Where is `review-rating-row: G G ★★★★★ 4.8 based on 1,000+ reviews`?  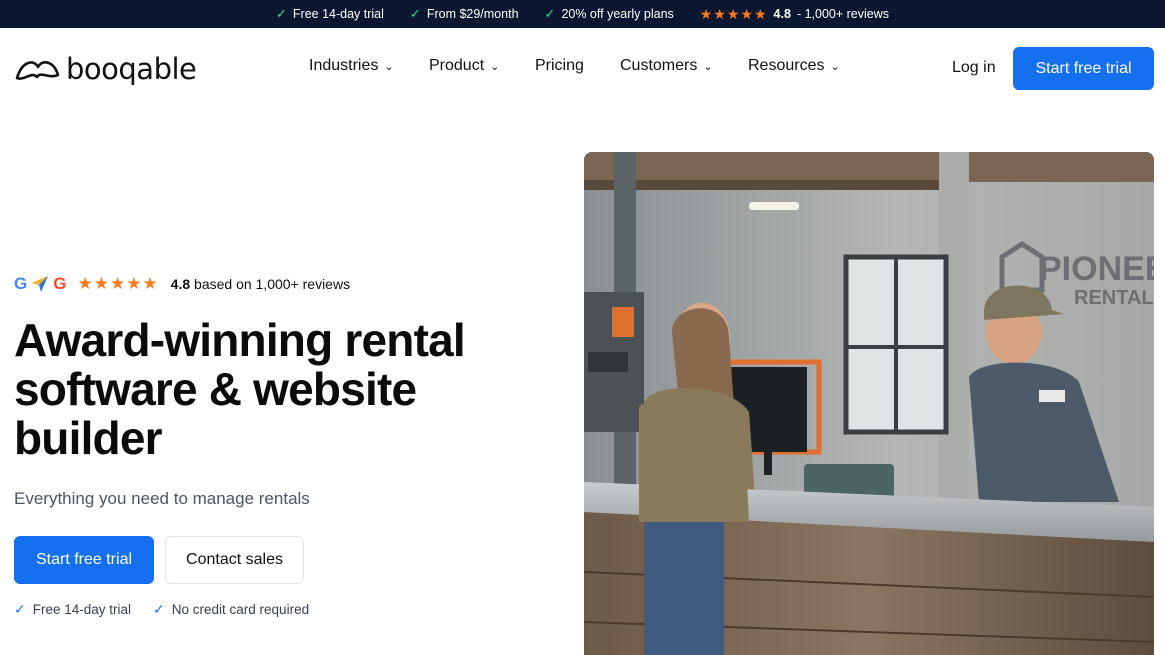
review-rating-row: G G ★★★★★ 4.8 based on 1,000+ reviews is located at coordinates (182, 284).